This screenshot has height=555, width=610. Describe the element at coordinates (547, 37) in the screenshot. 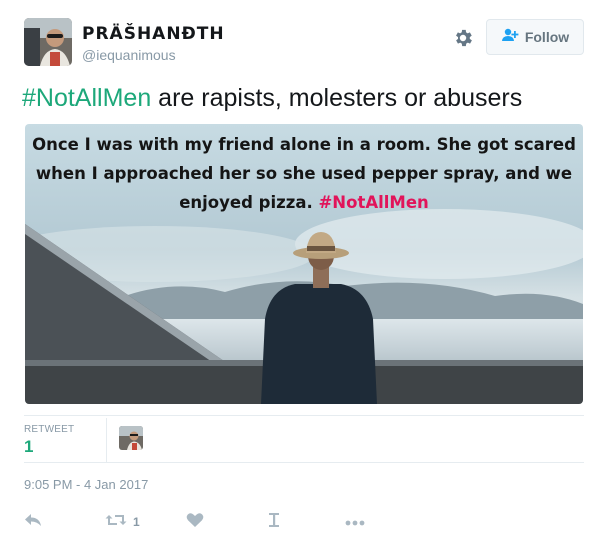

I see `follow-button-label: Follow` at that location.